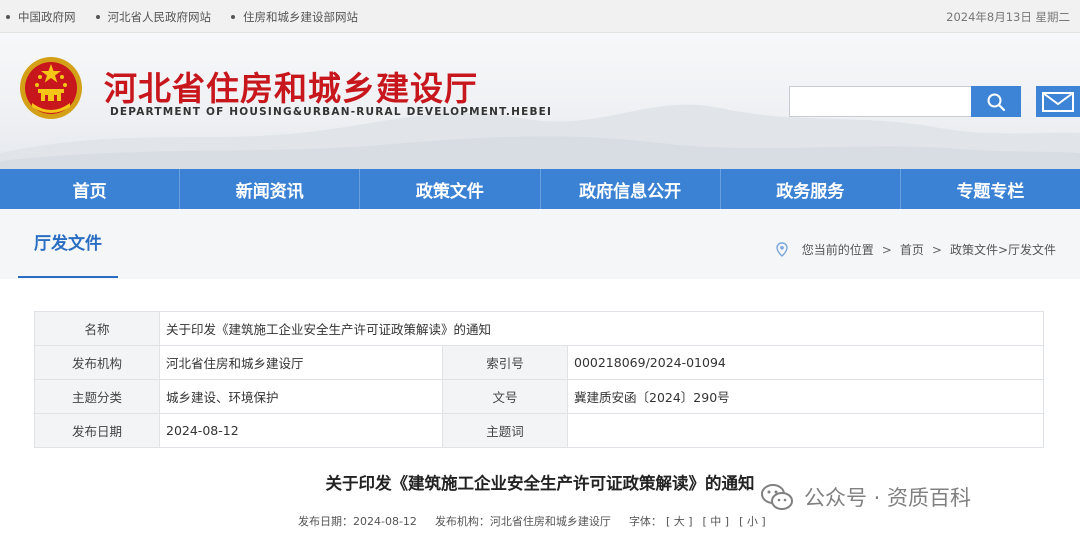  Describe the element at coordinates (880, 101) in the screenshot. I see `search-input` at that location.